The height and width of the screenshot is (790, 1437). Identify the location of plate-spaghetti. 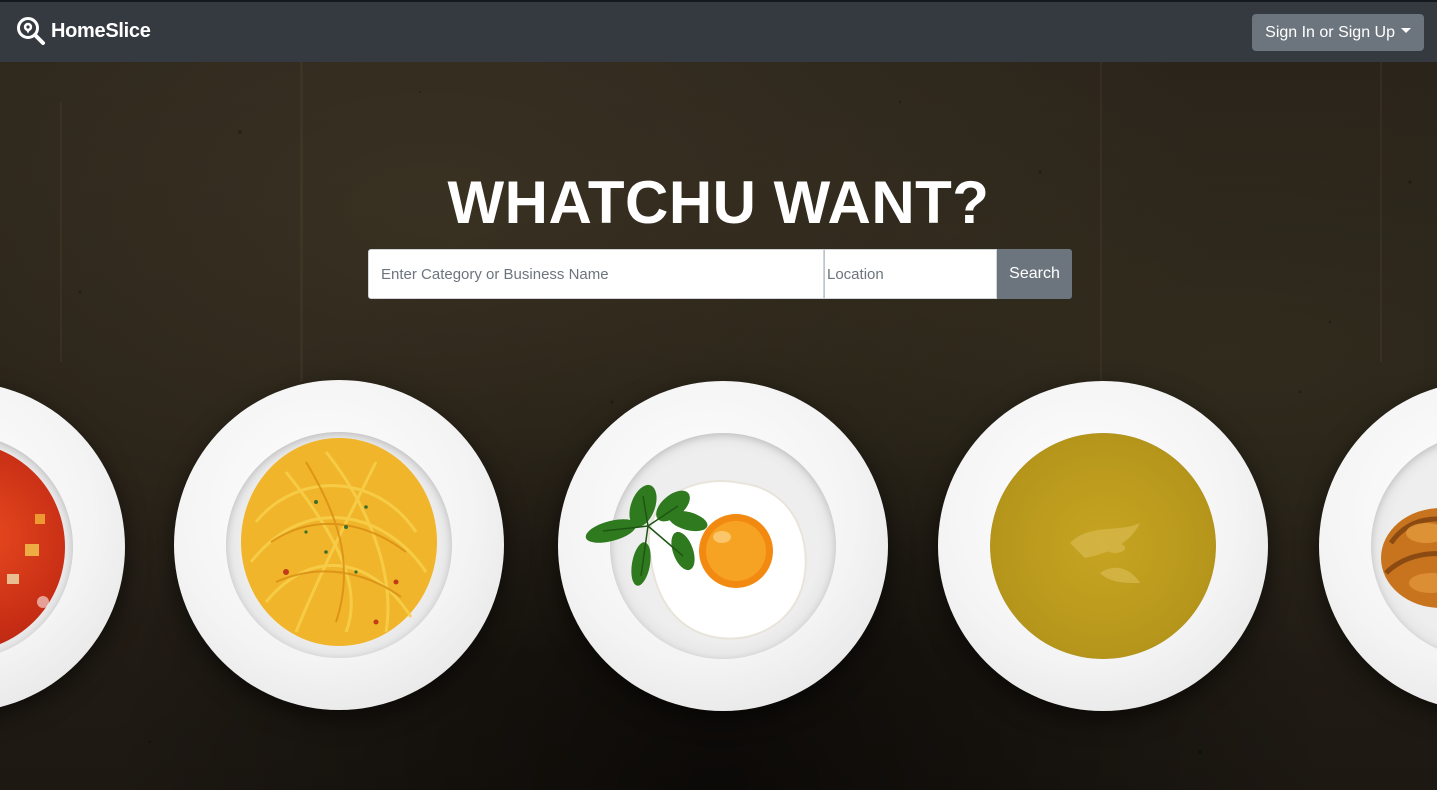
(339, 545).